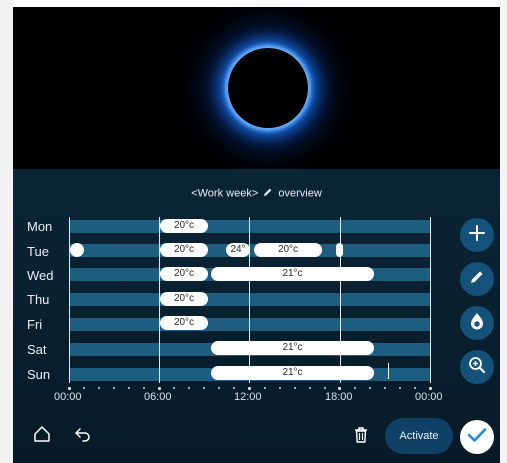 The width and height of the screenshot is (507, 463). What do you see at coordinates (292, 373) in the screenshot?
I see `schedule-block-sun-1: 21°c` at bounding box center [292, 373].